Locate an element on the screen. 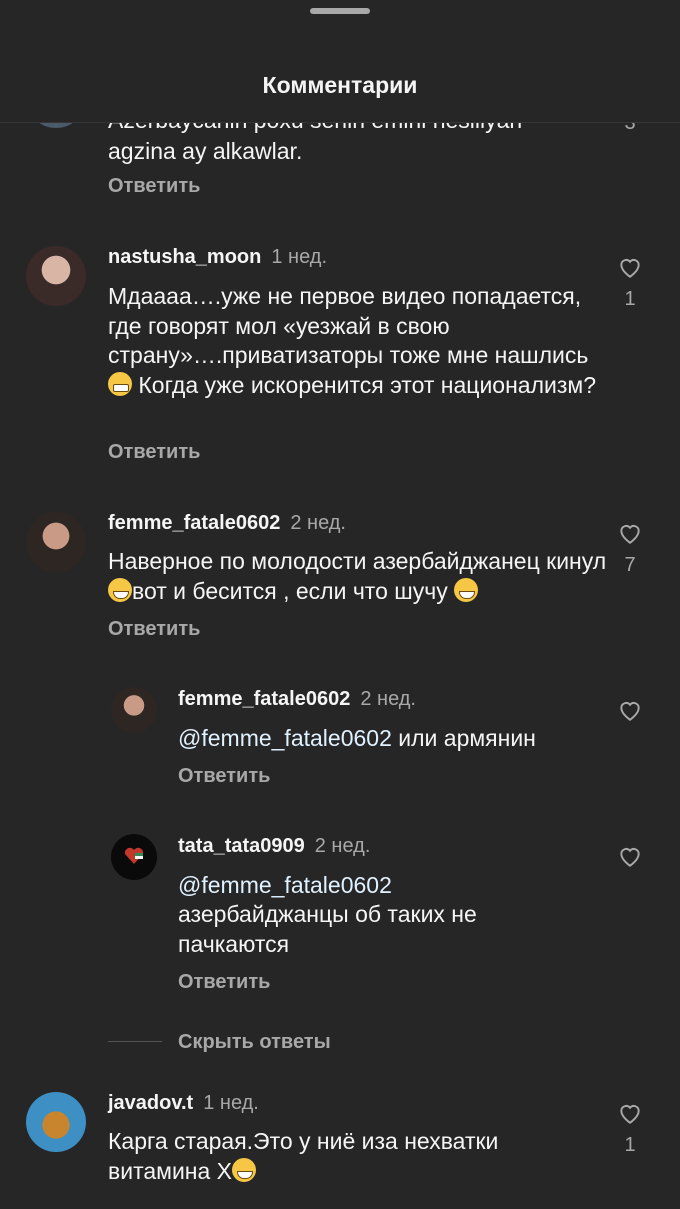  flag-heart-icon is located at coordinates (134, 855).